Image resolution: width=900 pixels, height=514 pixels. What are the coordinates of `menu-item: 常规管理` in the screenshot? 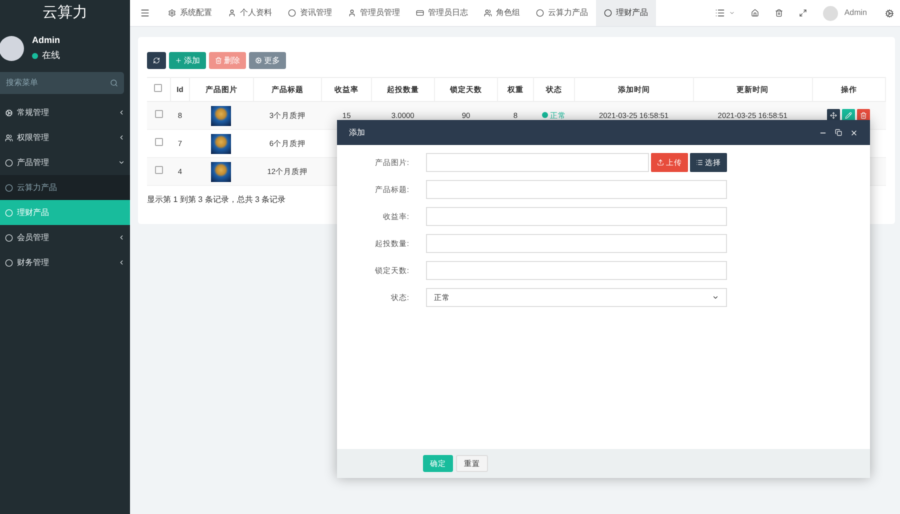 It's located at (65, 112).